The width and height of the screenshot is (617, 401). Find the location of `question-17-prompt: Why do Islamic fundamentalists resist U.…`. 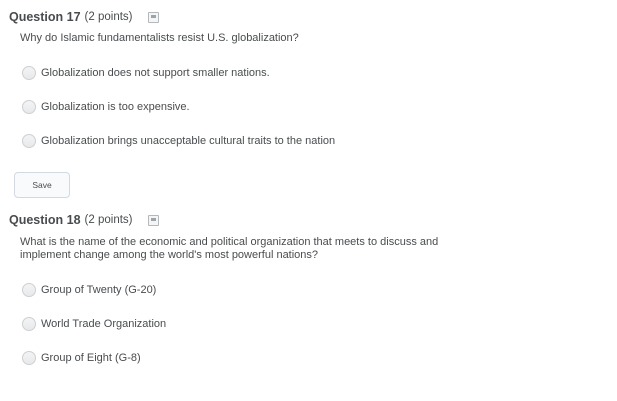

question-17-prompt: Why do Islamic fundamentalists resist U.… is located at coordinates (159, 38).